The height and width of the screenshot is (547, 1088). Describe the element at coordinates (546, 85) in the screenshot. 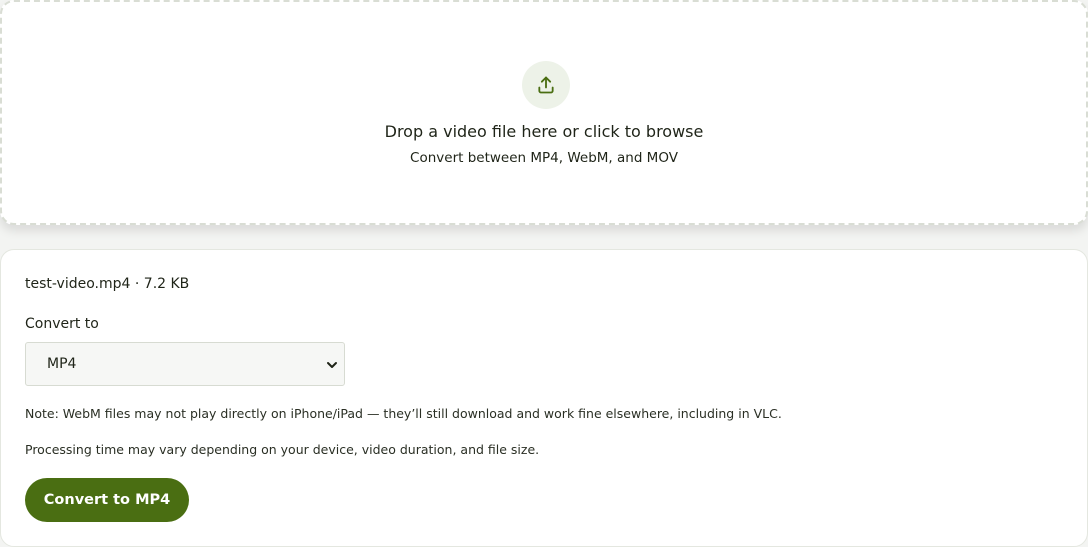

I see `upload-icon` at that location.